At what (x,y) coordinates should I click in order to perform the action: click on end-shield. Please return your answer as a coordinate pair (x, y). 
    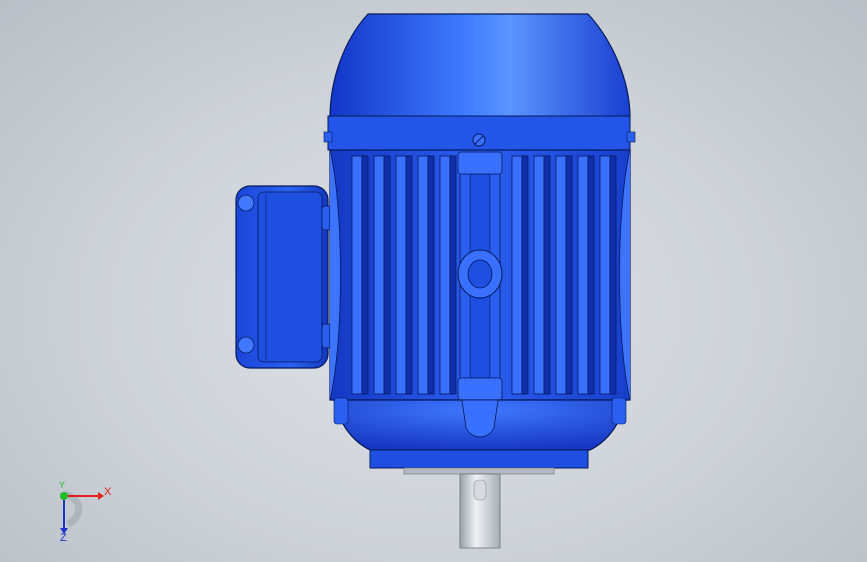
    Looking at the image, I should click on (480, 433).